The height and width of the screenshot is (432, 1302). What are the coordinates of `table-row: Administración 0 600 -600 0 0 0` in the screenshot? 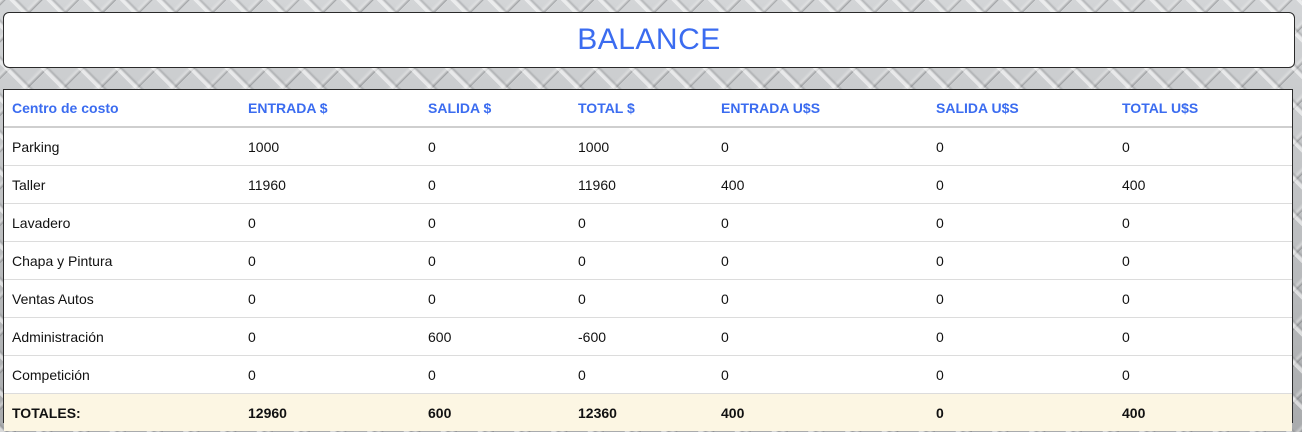 It's located at (648, 336).